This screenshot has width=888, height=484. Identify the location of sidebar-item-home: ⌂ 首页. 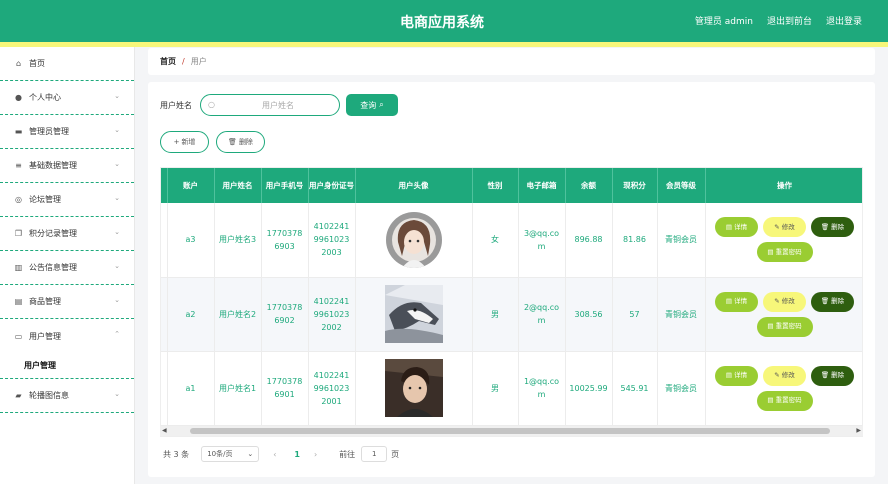
(67, 64).